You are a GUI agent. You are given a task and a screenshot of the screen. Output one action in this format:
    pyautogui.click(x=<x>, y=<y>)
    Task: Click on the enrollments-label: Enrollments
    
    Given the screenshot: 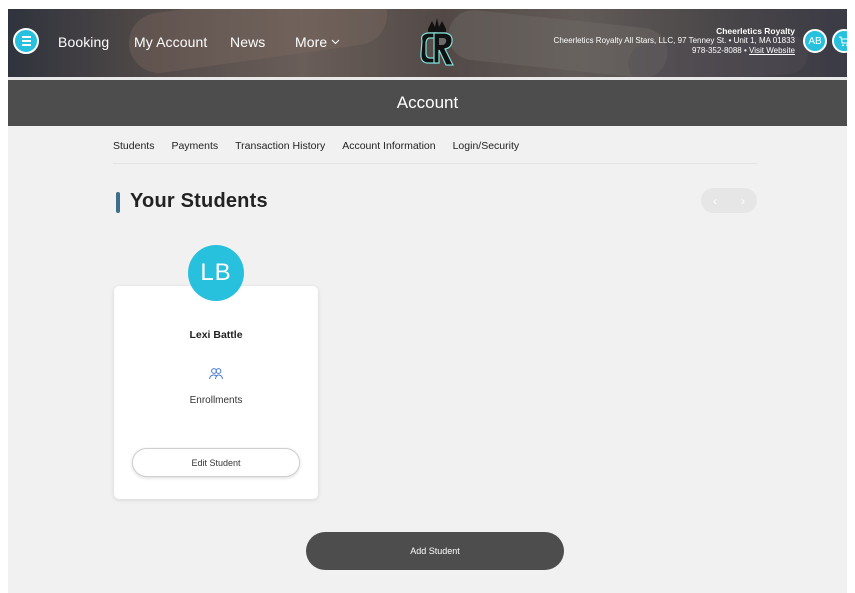 What is the action you would take?
    pyautogui.click(x=216, y=400)
    